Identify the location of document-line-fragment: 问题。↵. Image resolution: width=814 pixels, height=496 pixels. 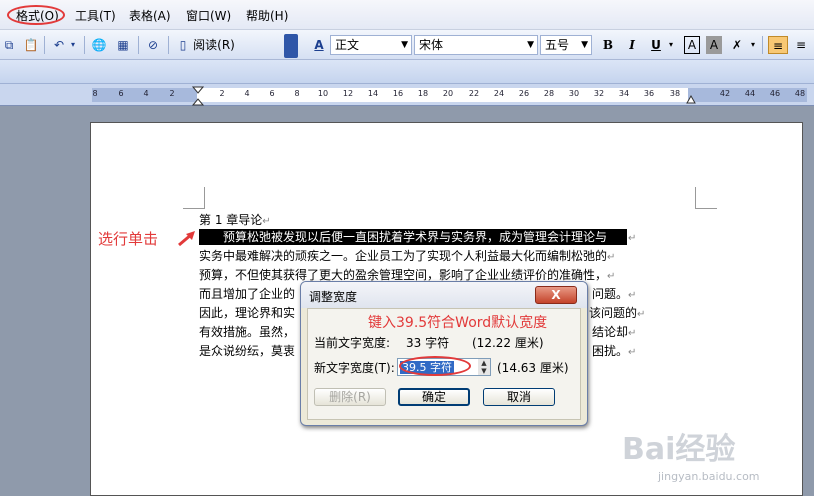
(614, 294).